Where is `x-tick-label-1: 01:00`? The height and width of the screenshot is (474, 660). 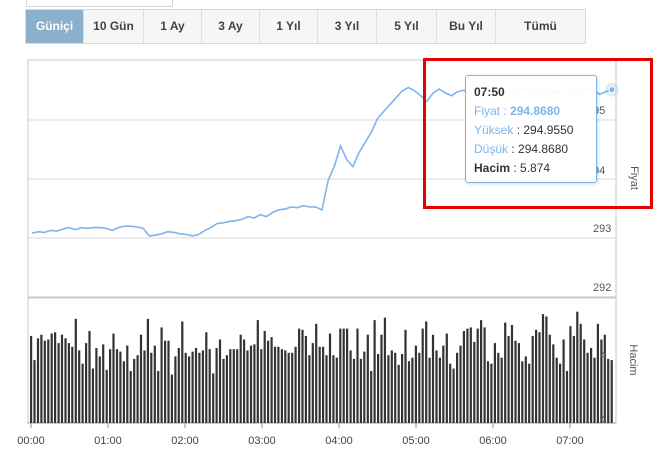 x-tick-label-1: 01:00 is located at coordinates (108, 441).